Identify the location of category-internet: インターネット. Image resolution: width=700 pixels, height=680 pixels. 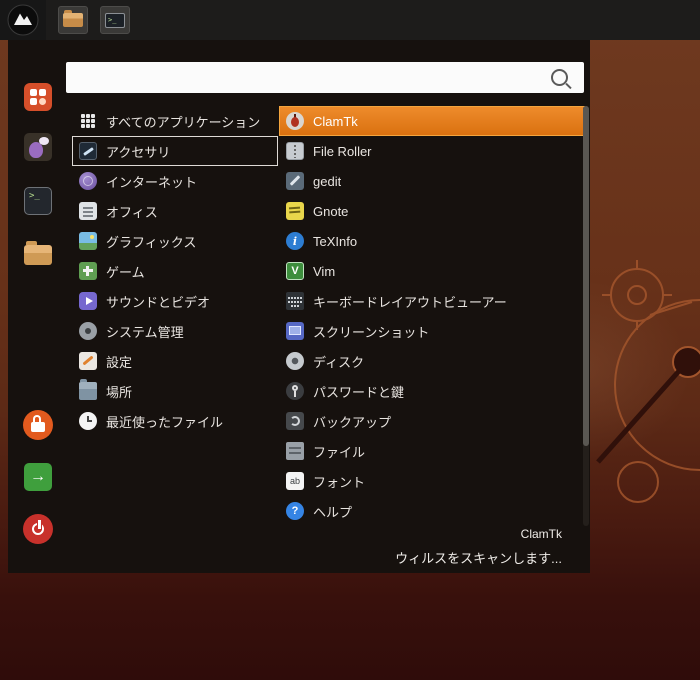
(175, 181).